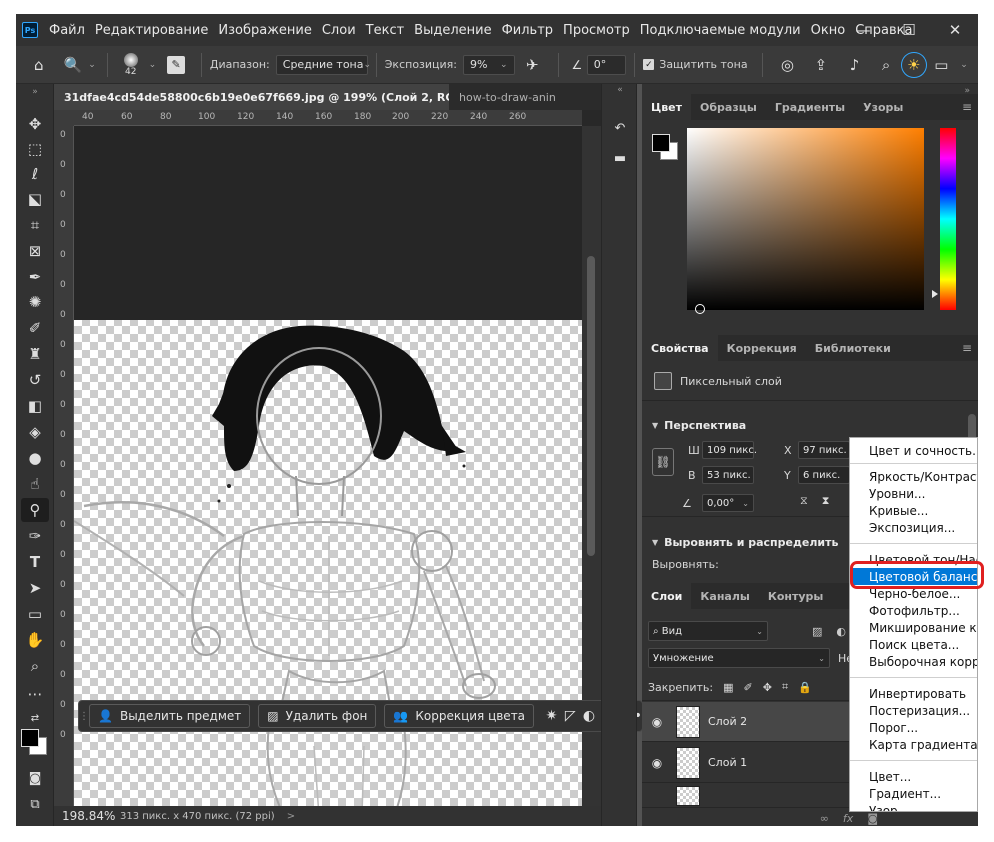 This screenshot has height=842, width=994. I want to click on transform-icon: ◸, so click(570, 716).